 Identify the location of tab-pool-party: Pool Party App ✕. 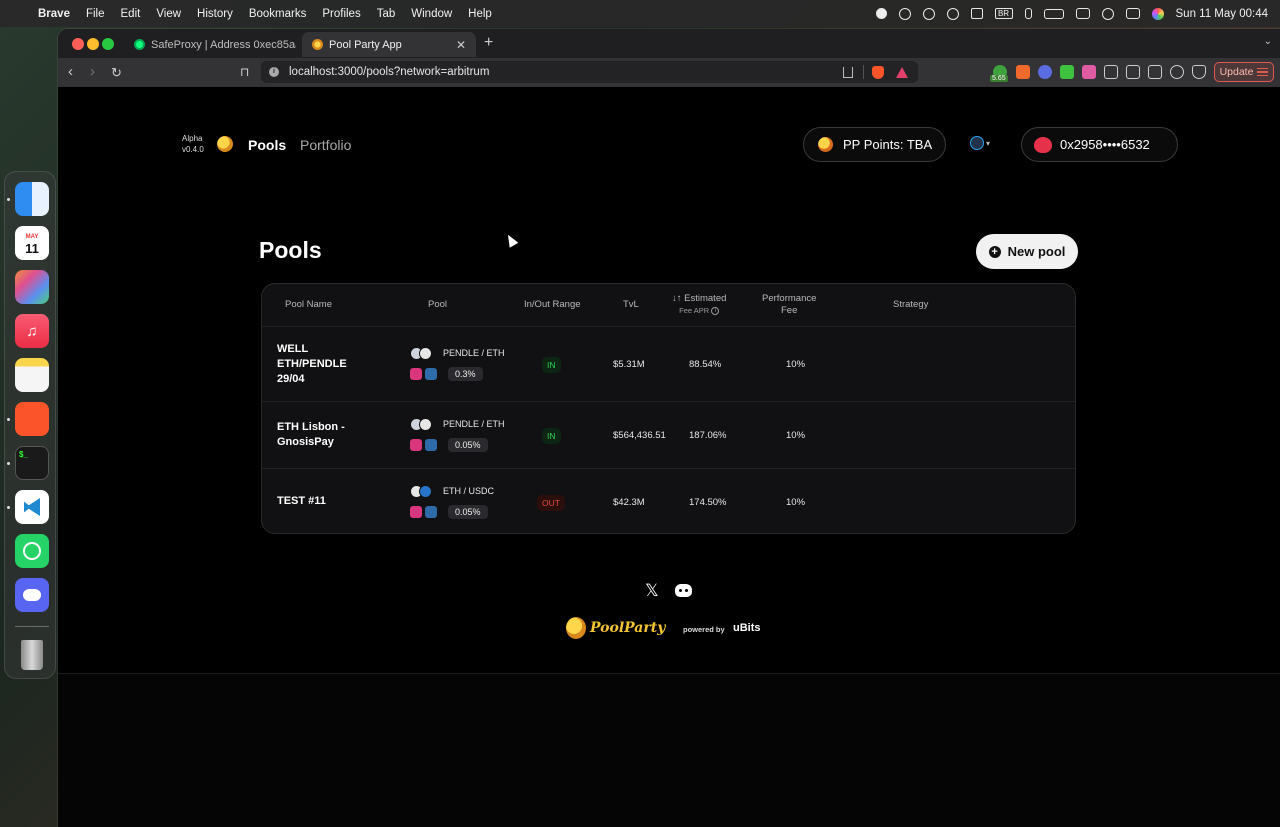
(389, 44).